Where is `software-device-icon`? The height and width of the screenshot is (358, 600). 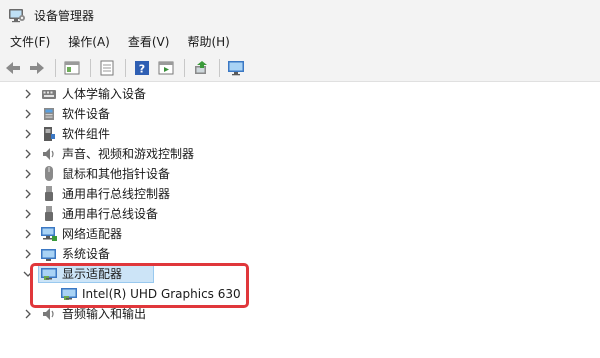
software-device-icon is located at coordinates (49, 114).